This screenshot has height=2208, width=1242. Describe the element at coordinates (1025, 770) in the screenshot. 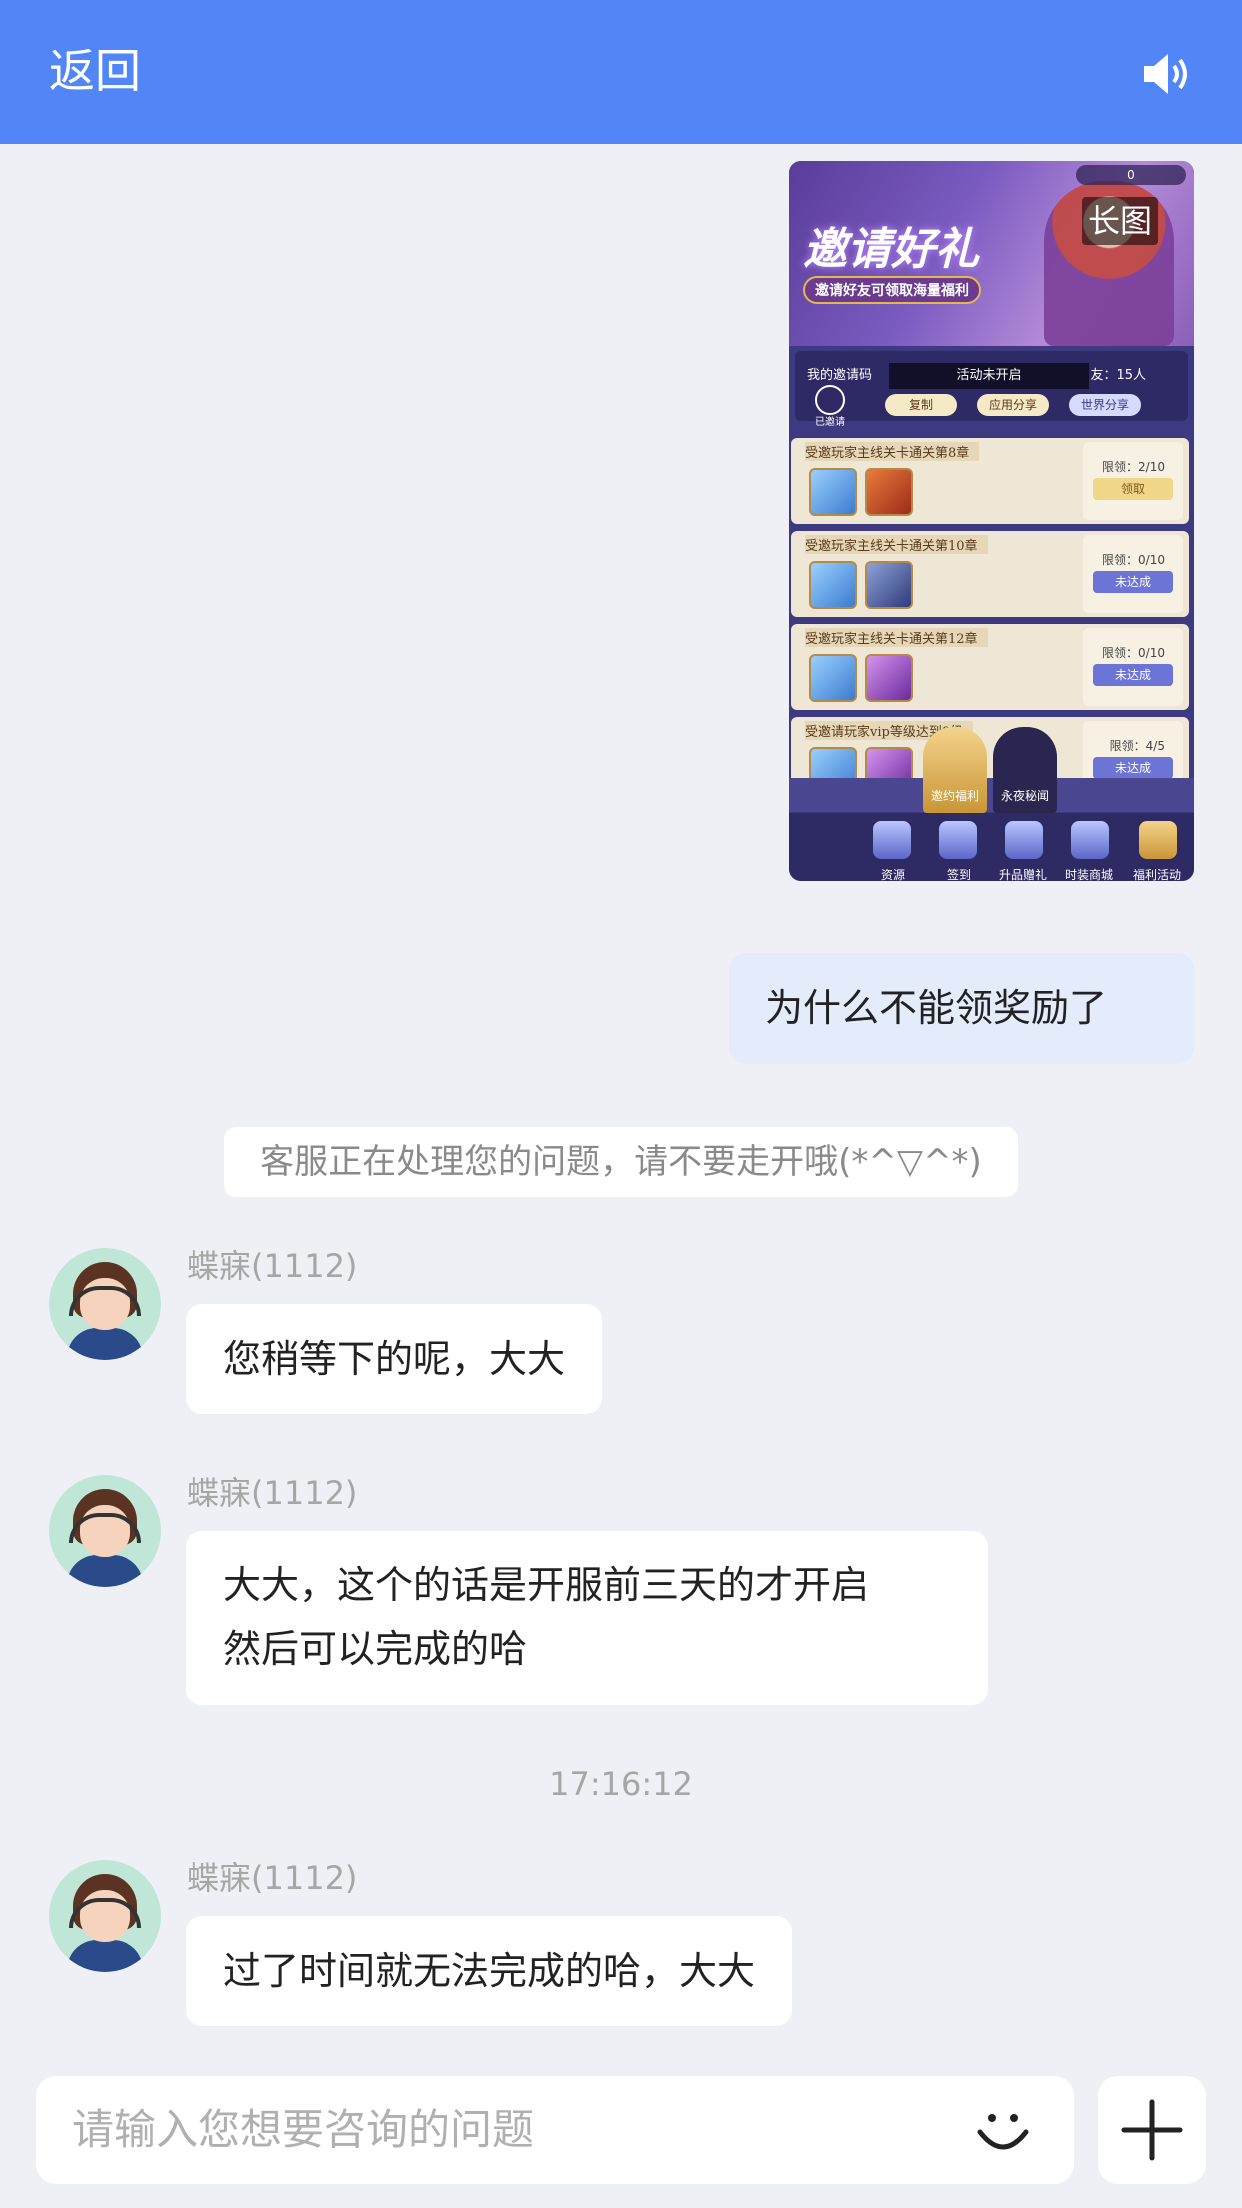

I see `tab-night-secrets: 永夜秘闻` at that location.